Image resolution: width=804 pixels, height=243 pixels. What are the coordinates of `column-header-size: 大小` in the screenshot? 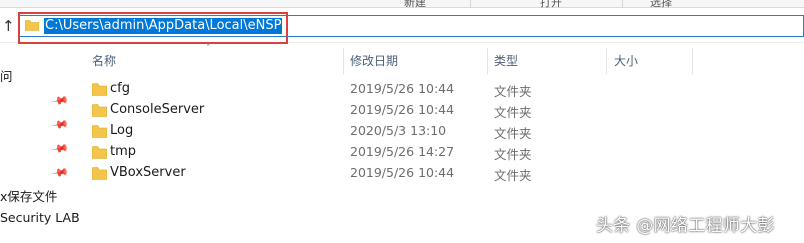 It's located at (626, 61).